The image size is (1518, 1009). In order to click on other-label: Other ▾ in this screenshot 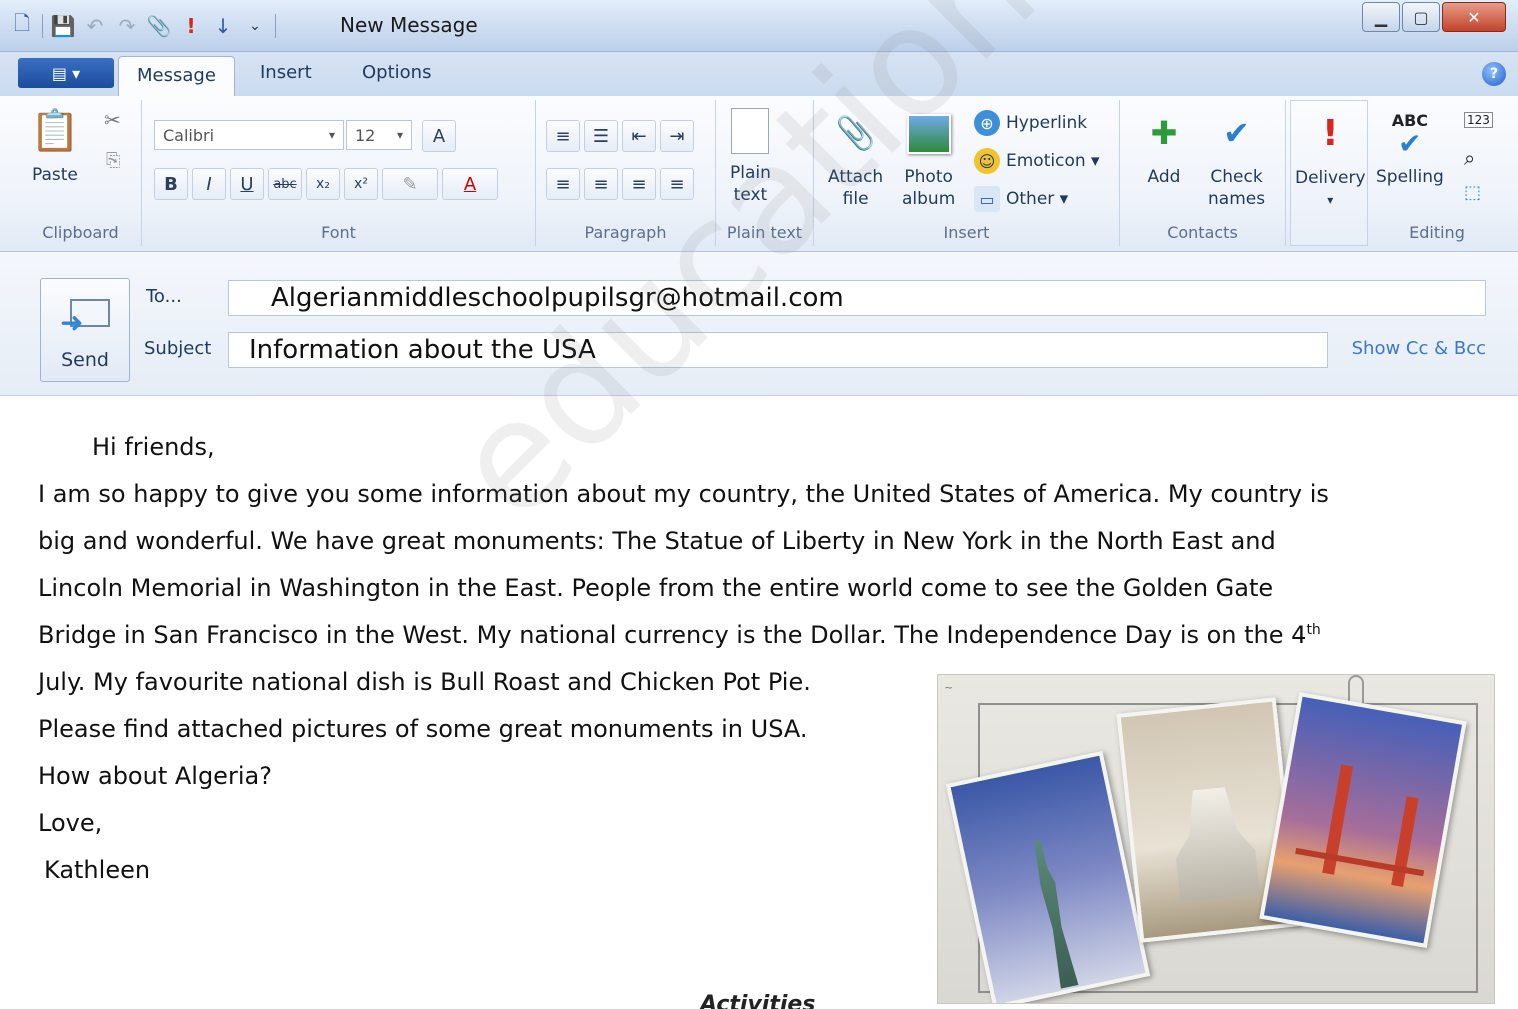, I will do `click(1037, 199)`.